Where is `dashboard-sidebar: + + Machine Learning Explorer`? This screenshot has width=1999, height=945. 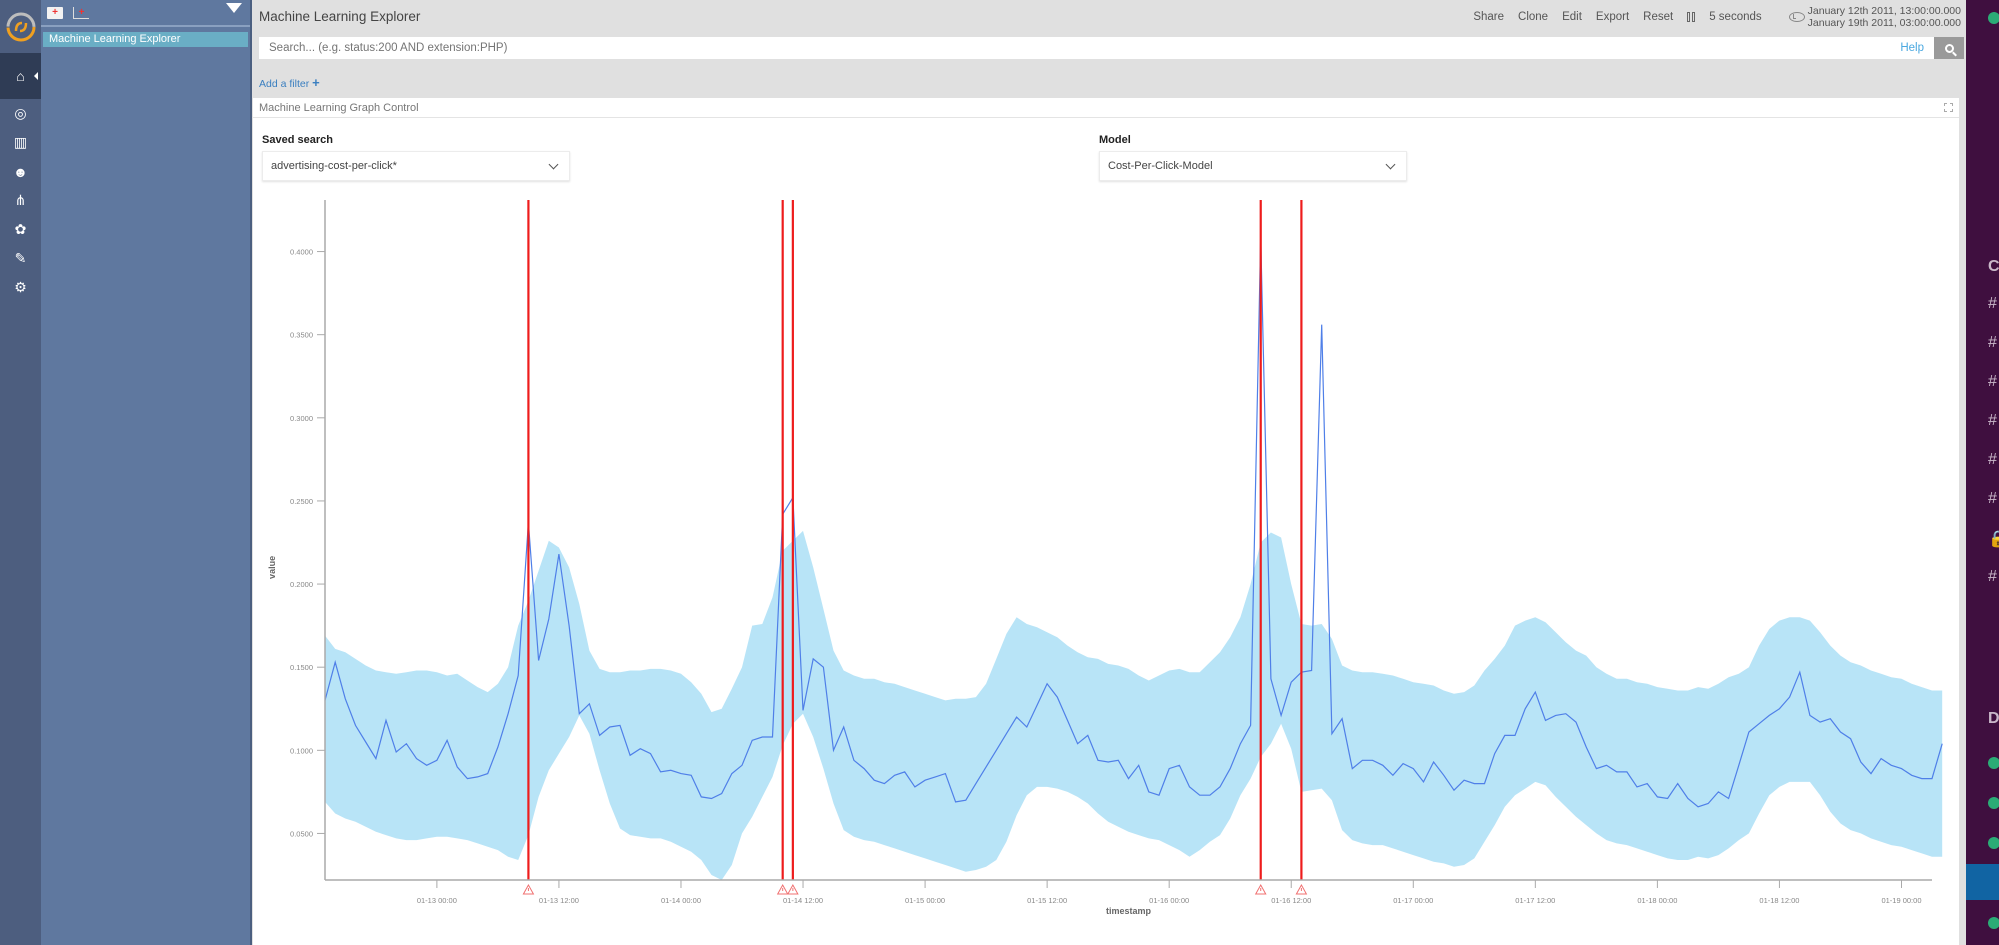
dashboard-sidebar: + + Machine Learning Explorer is located at coordinates (146, 472).